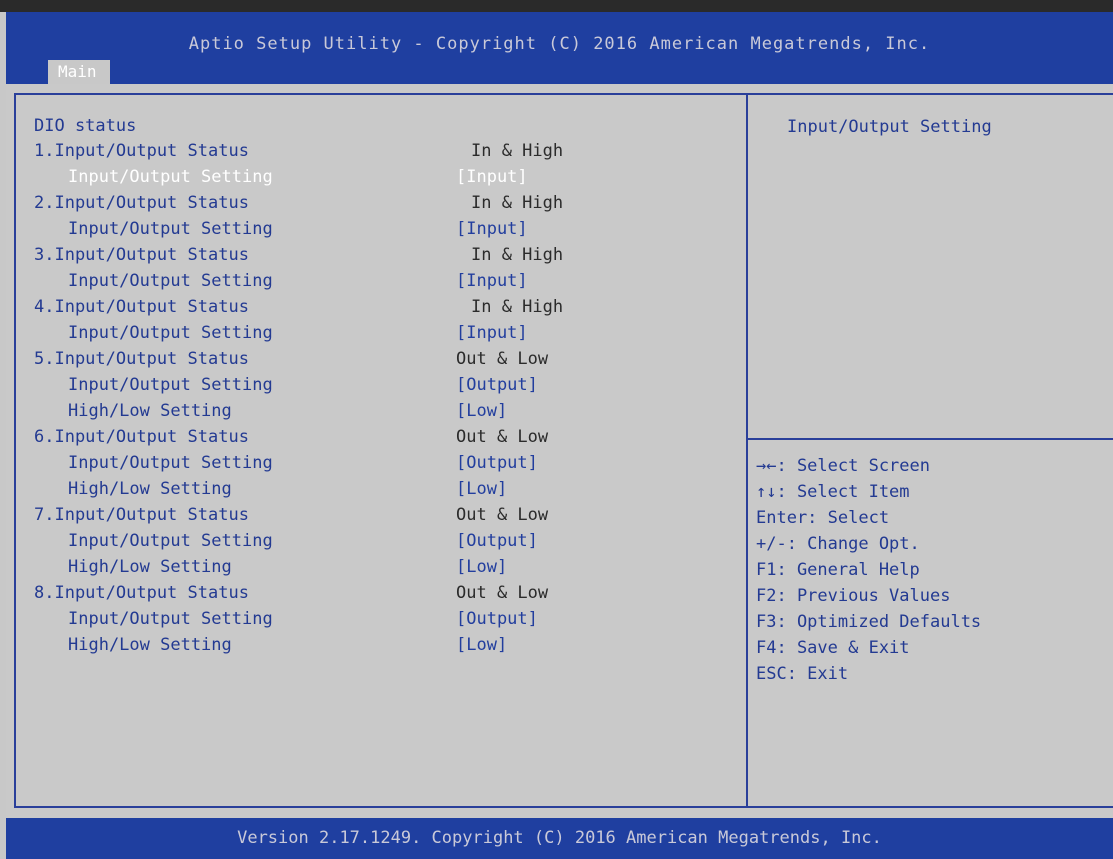 This screenshot has height=859, width=1113. I want to click on setting-row-7-high-low: High/Low Setting [Low], so click(370, 570).